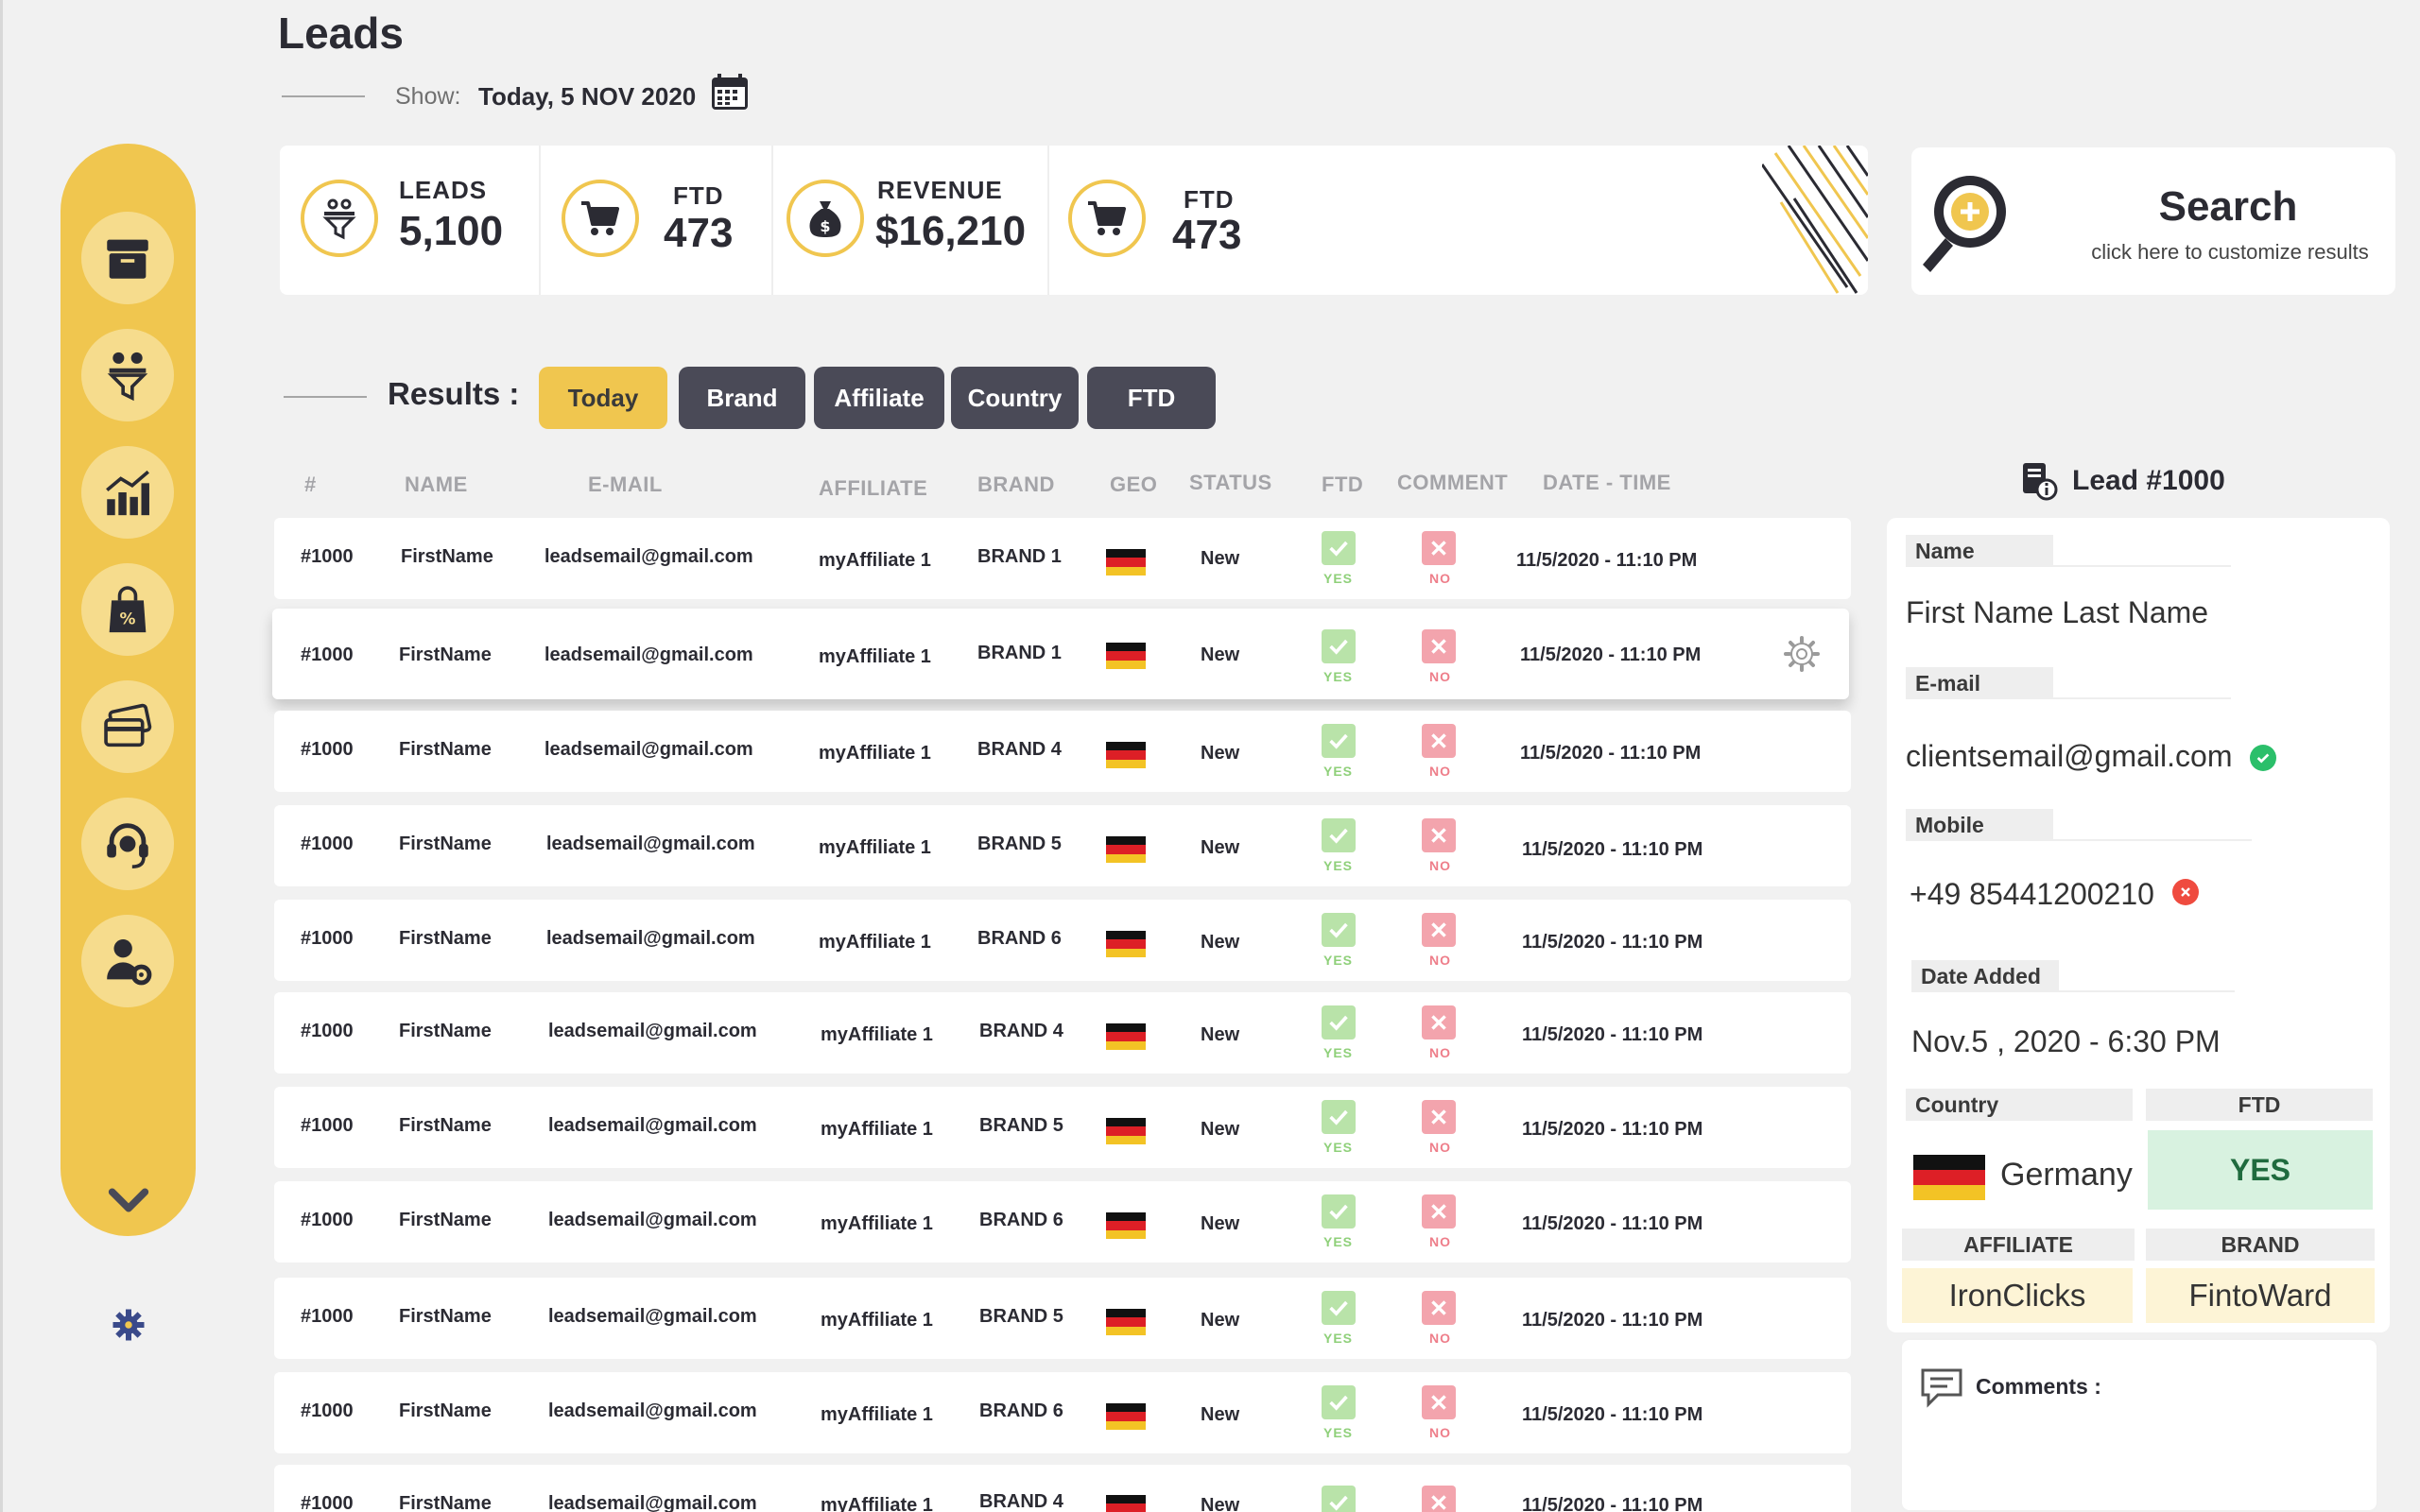  Describe the element at coordinates (1607, 483) in the screenshot. I see `column-header-datetime: DATE - TIME` at that location.